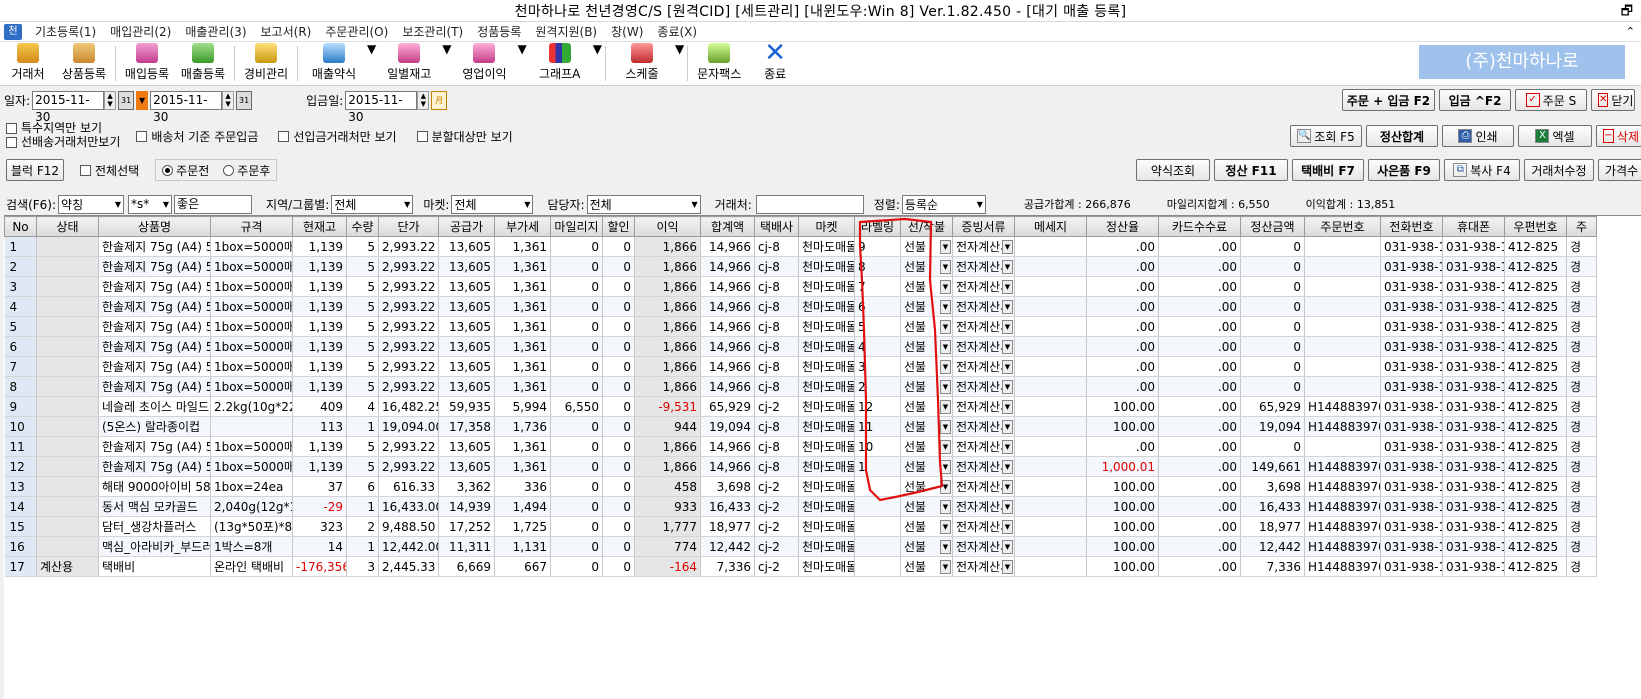 The image size is (1641, 699). Describe the element at coordinates (877, 346) in the screenshot. I see `table-cell: 4` at that location.